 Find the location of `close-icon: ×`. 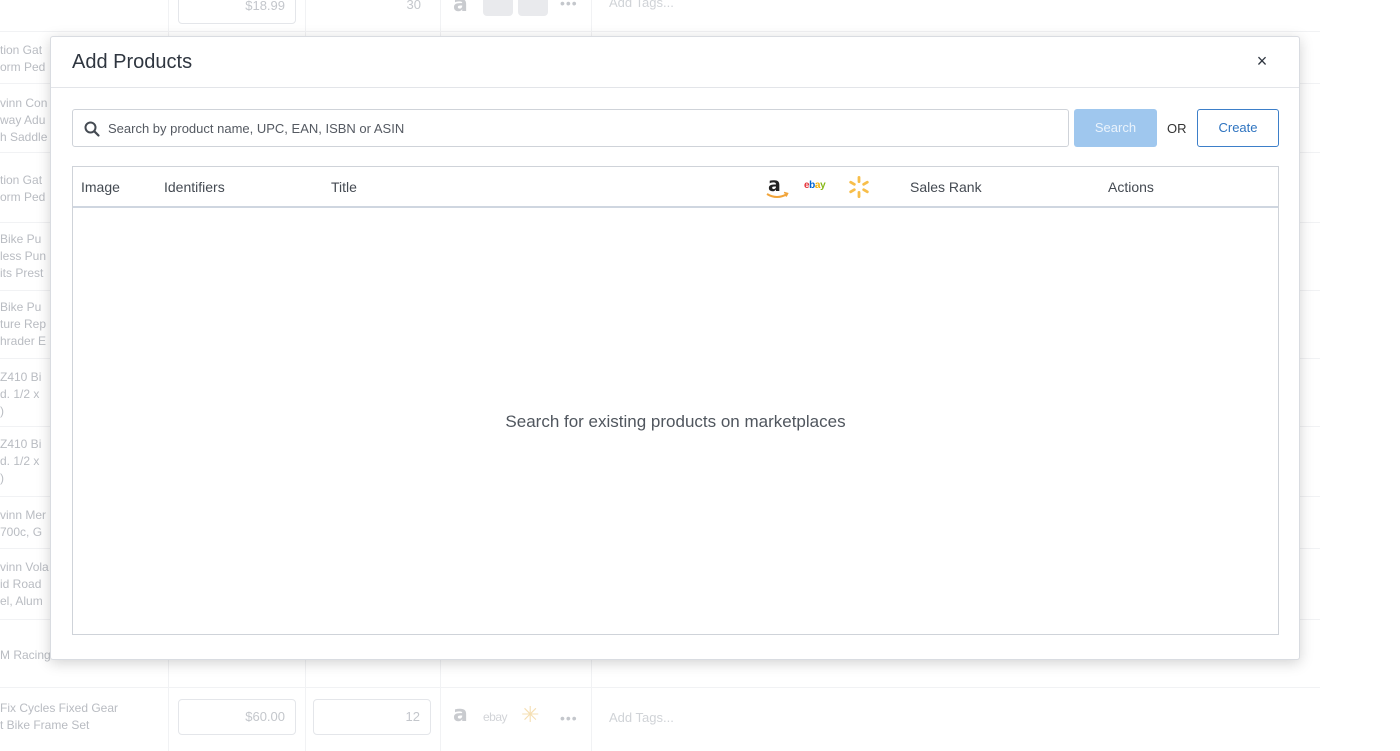

close-icon: × is located at coordinates (1262, 61).